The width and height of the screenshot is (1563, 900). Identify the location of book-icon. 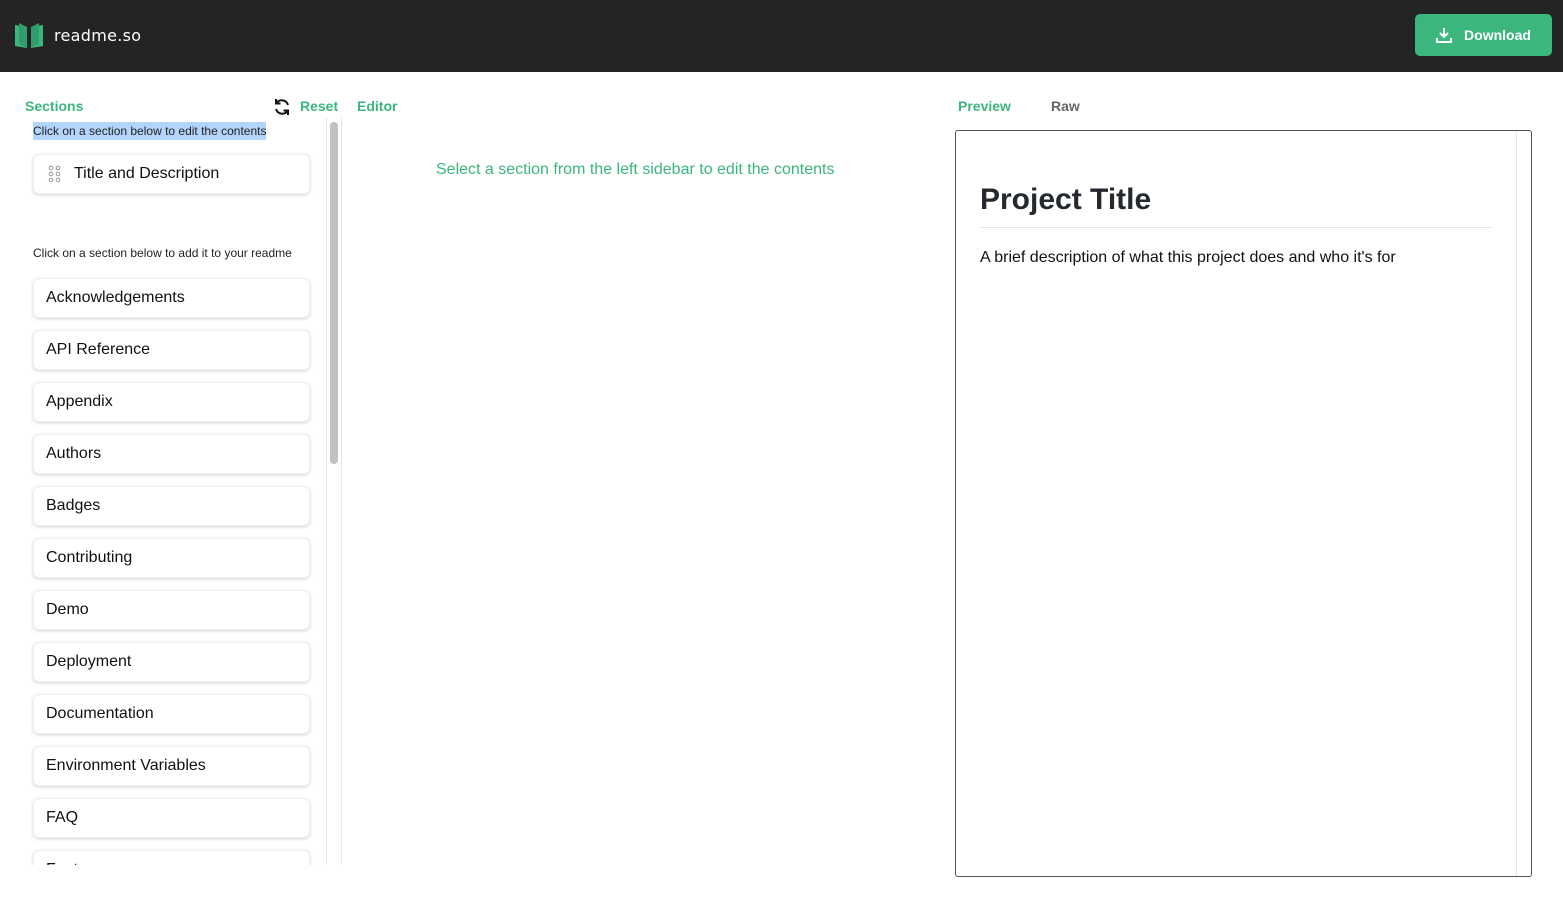
(29, 35).